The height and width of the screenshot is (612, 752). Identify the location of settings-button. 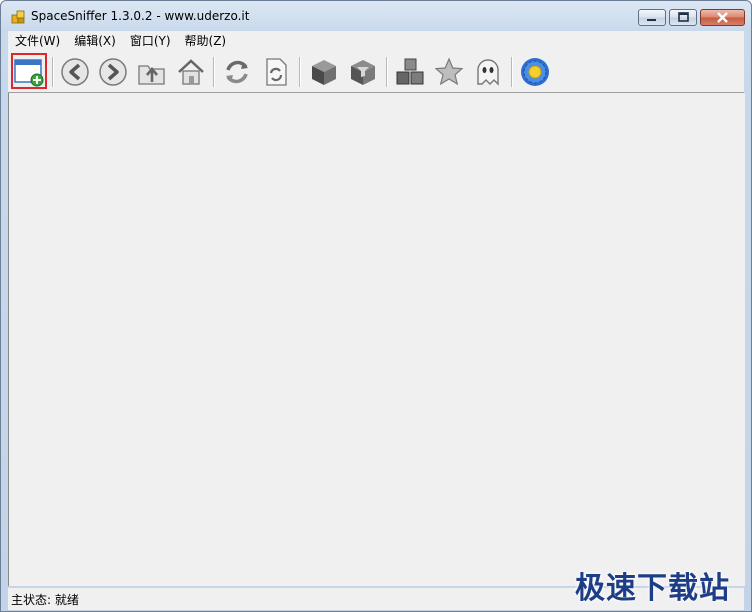
(535, 72).